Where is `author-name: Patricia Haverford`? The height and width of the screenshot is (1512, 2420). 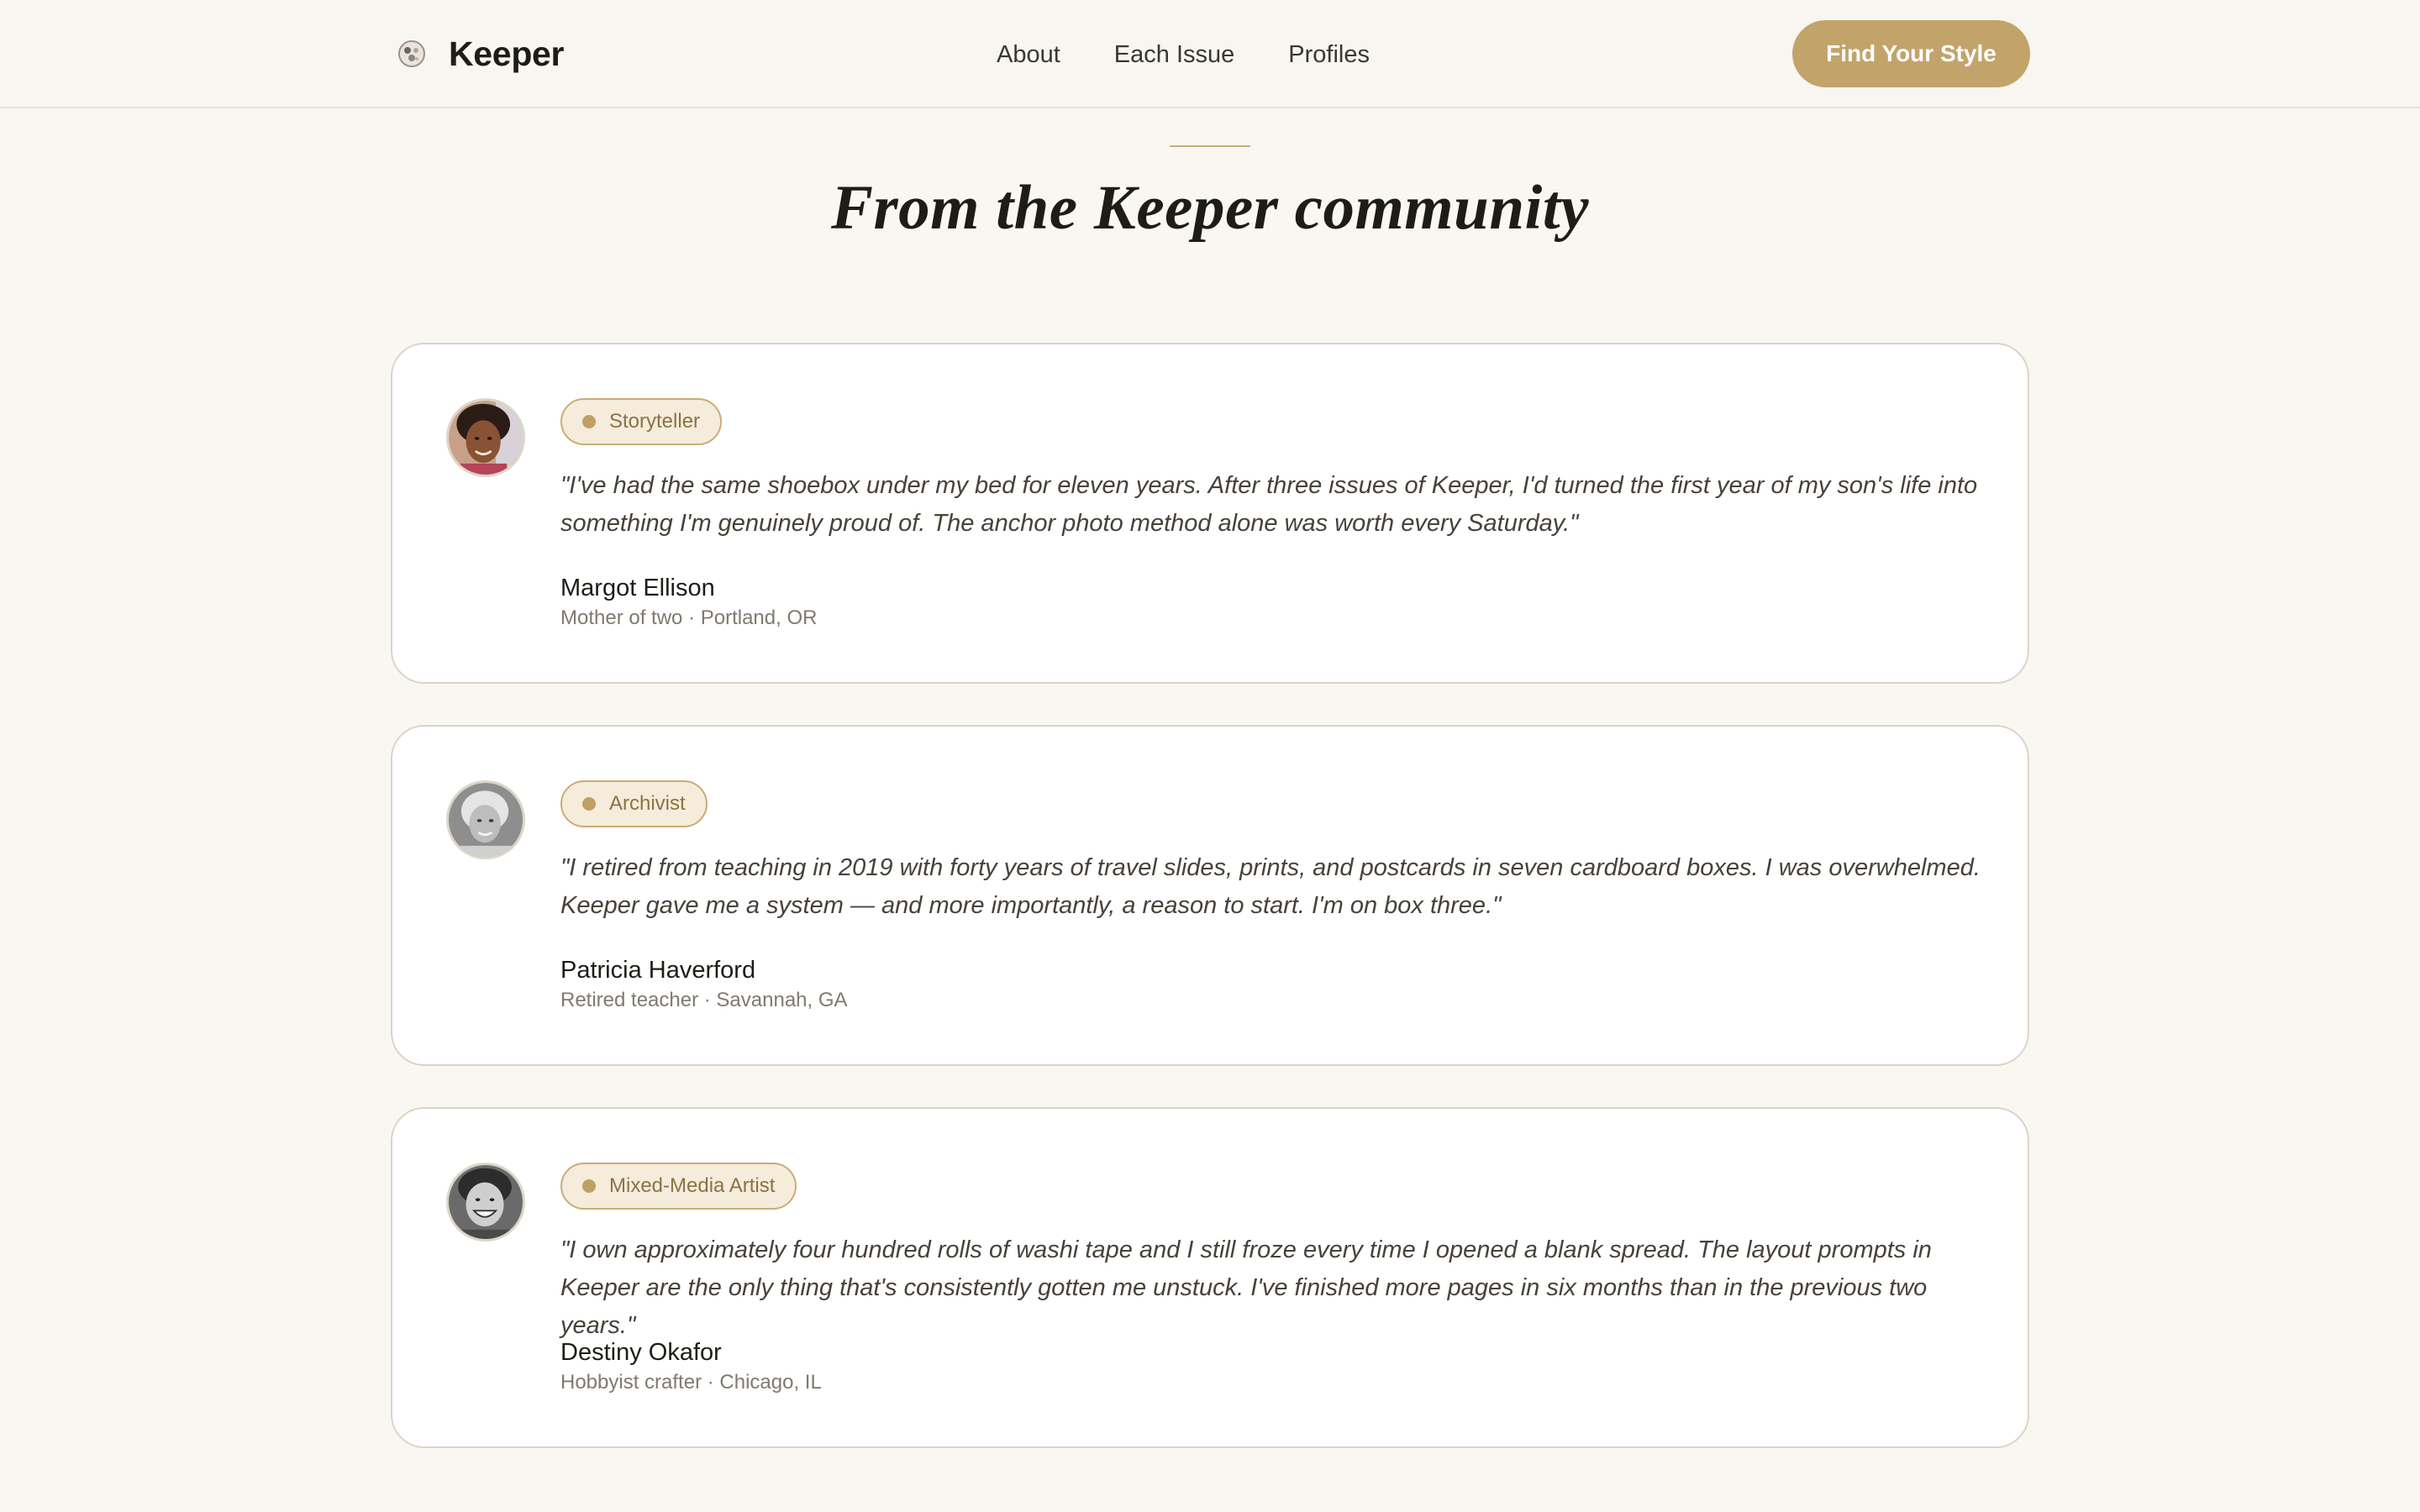
author-name: Patricia Haverford is located at coordinates (658, 970).